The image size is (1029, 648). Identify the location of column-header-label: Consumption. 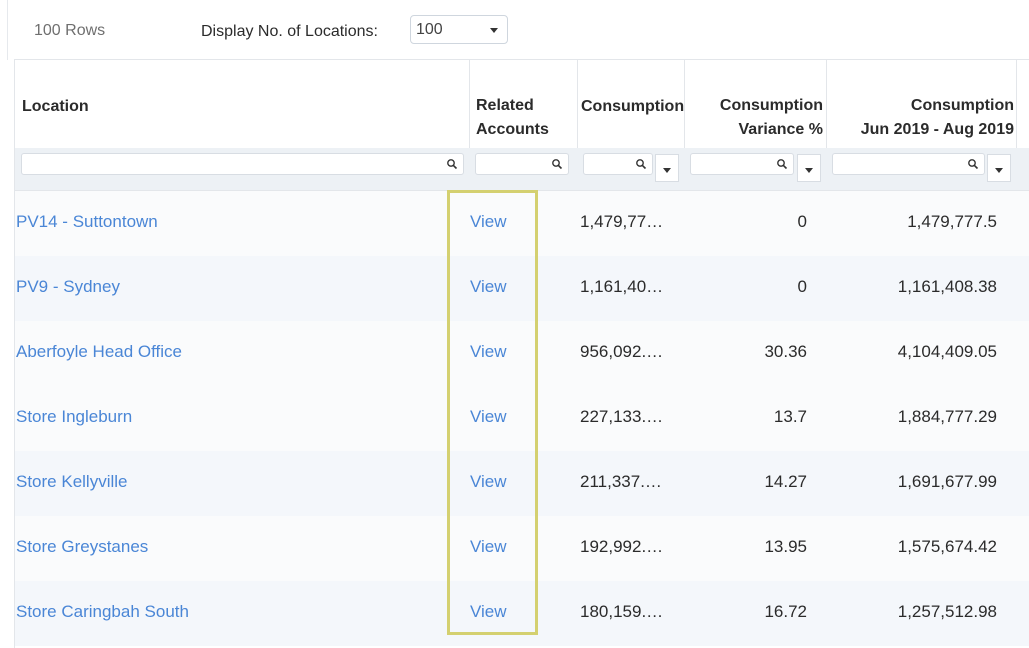
(633, 106).